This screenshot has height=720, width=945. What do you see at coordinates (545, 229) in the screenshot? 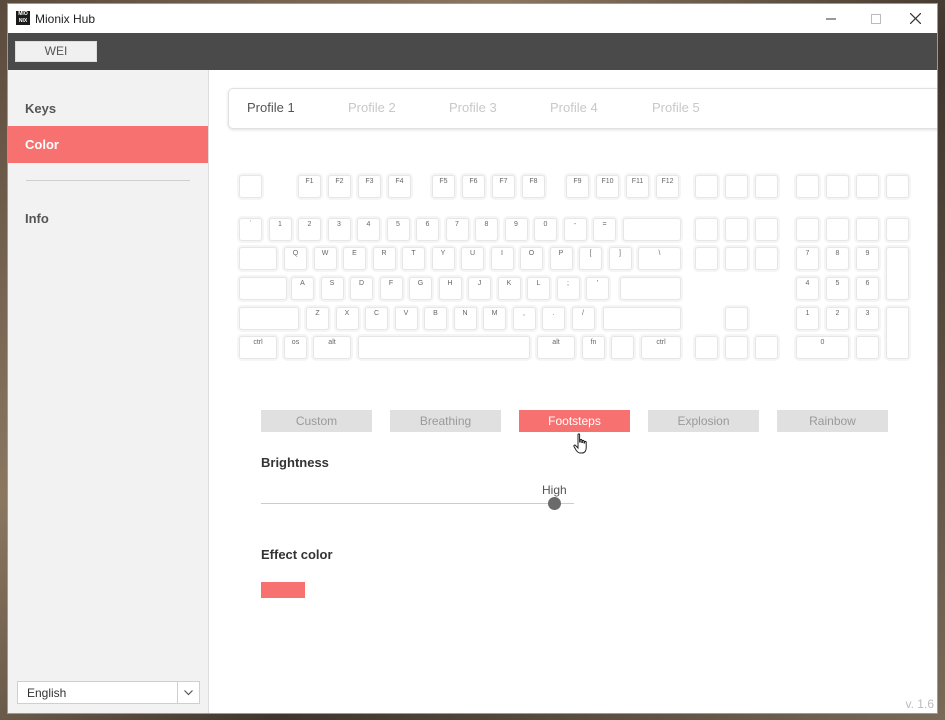
I see `keyboard-key: 0` at bounding box center [545, 229].